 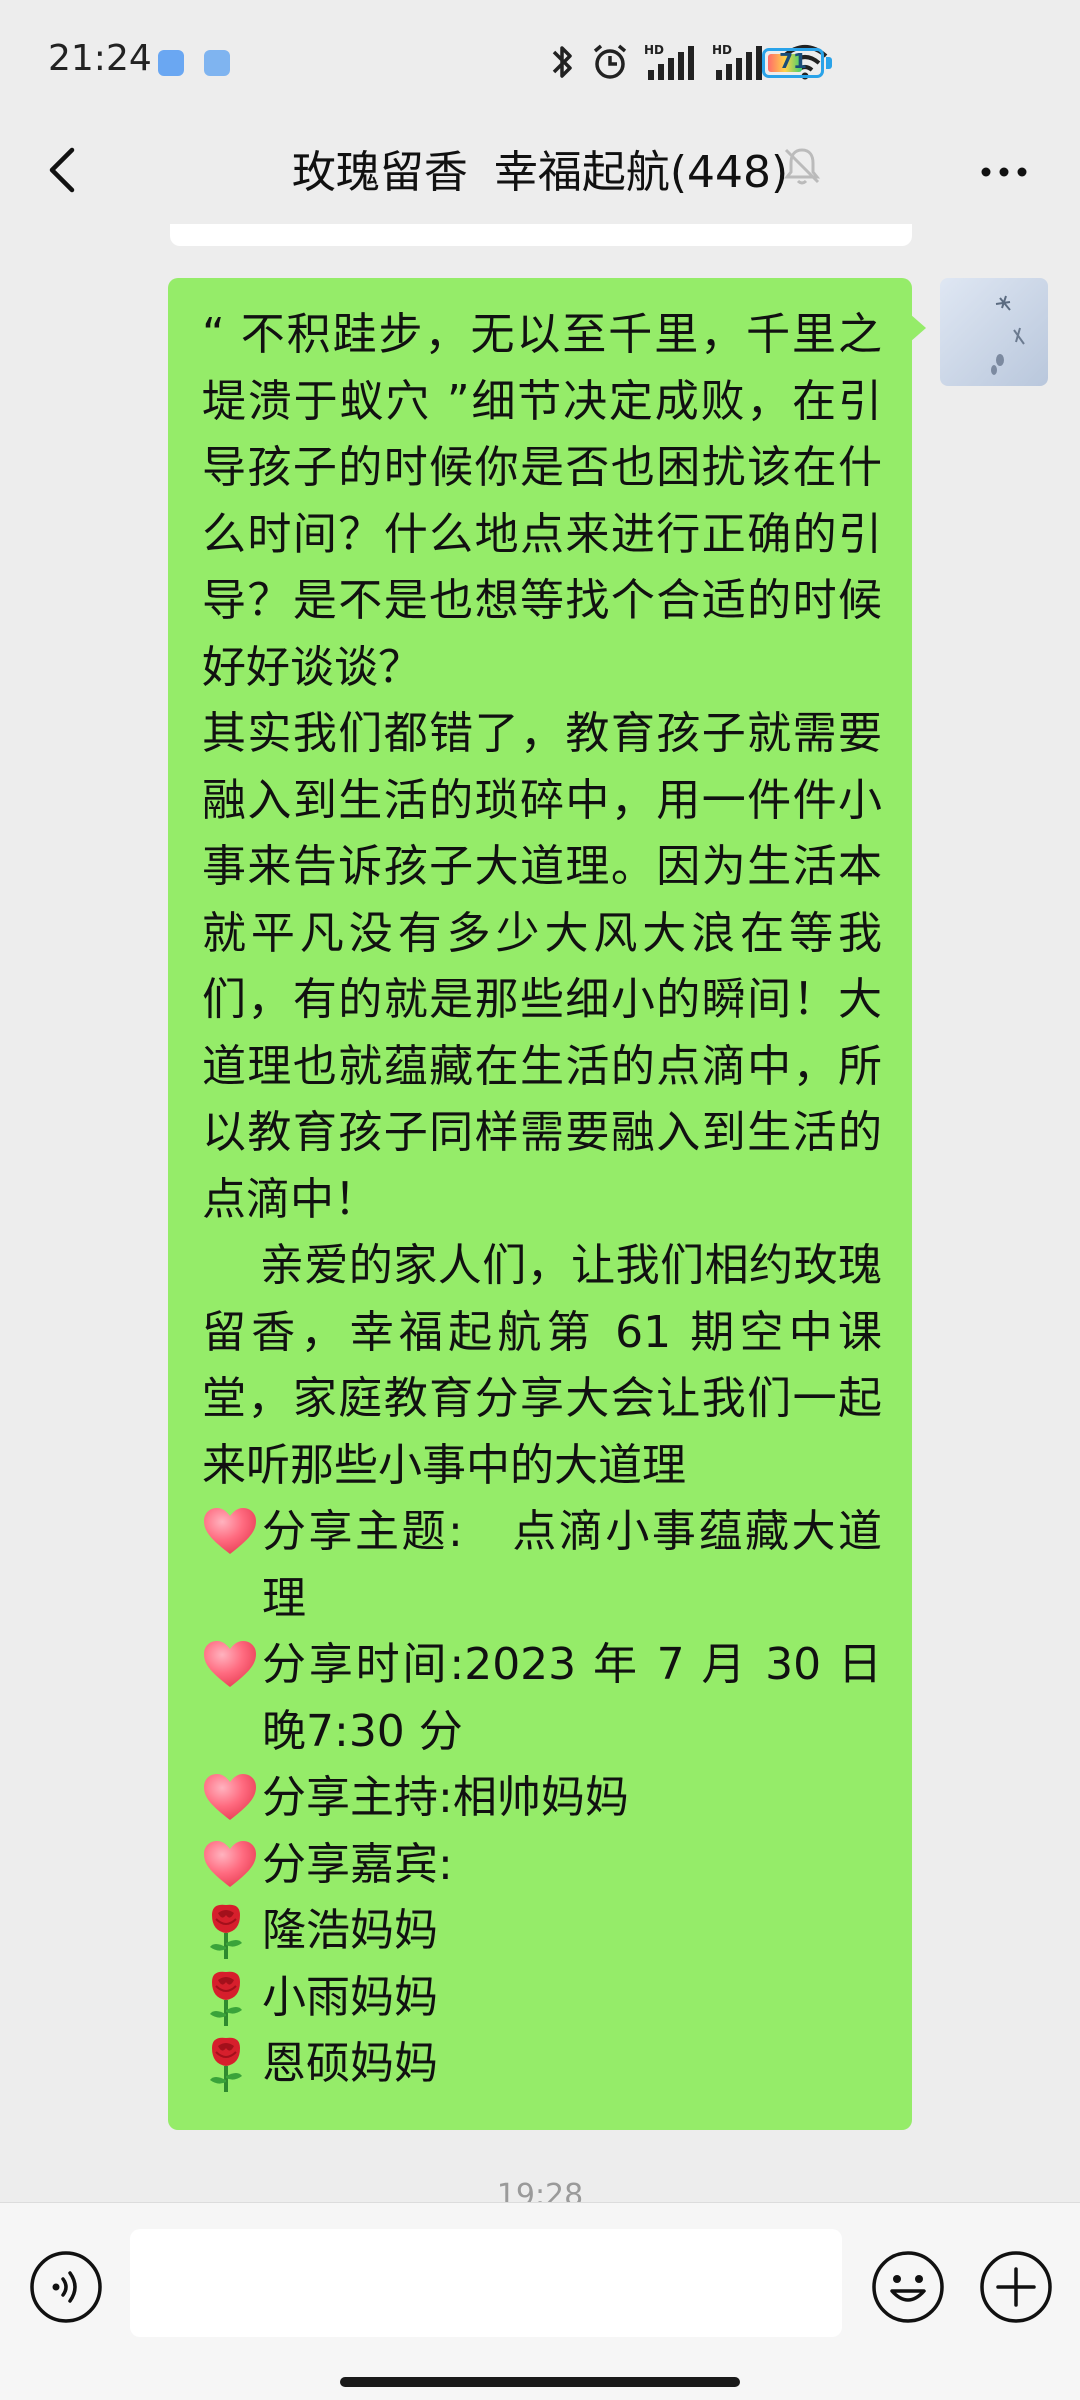 What do you see at coordinates (540, 2190) in the screenshot?
I see `message-timestamp: 19:28` at bounding box center [540, 2190].